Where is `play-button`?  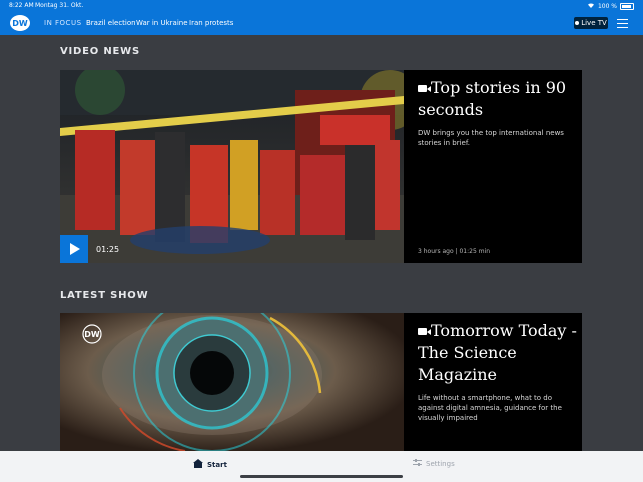 play-button is located at coordinates (74, 249).